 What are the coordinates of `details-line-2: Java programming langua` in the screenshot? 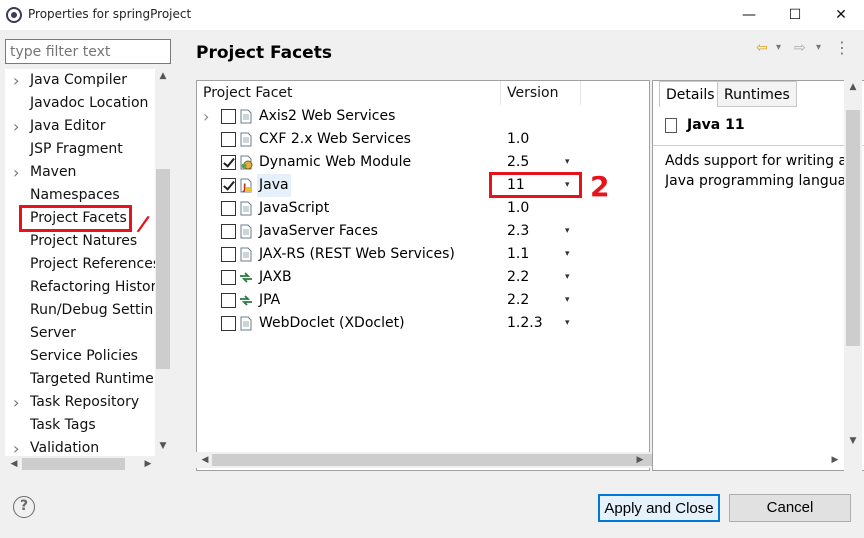 It's located at (756, 181).